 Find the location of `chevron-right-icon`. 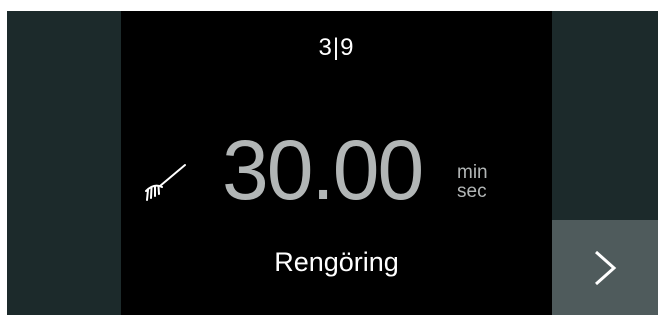

chevron-right-icon is located at coordinates (606, 267).